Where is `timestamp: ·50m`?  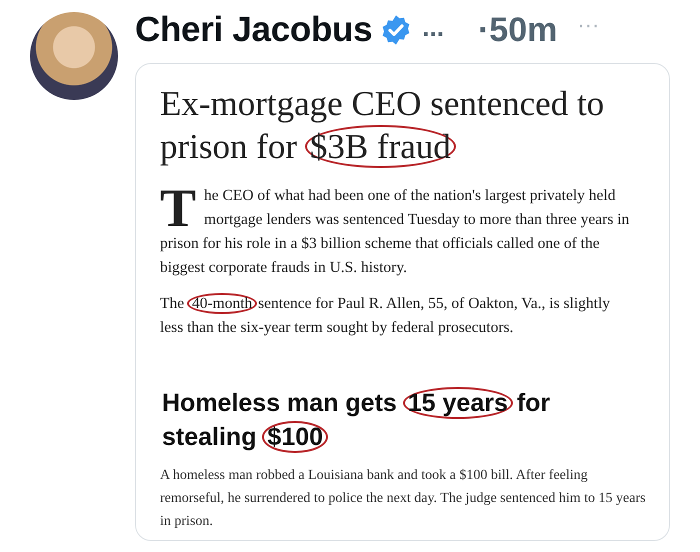
timestamp: ·50m is located at coordinates (518, 30).